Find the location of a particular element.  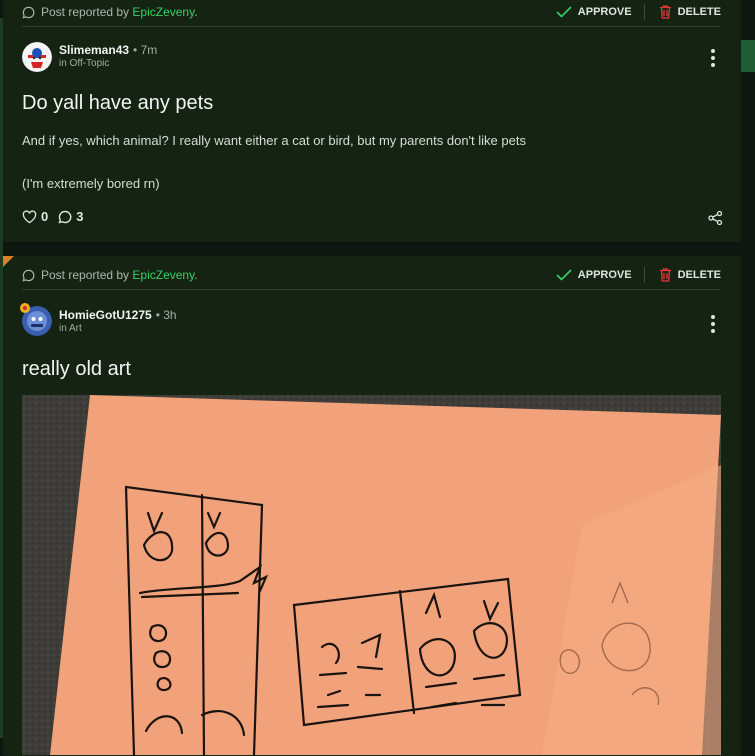

heart-icon is located at coordinates (29, 216).